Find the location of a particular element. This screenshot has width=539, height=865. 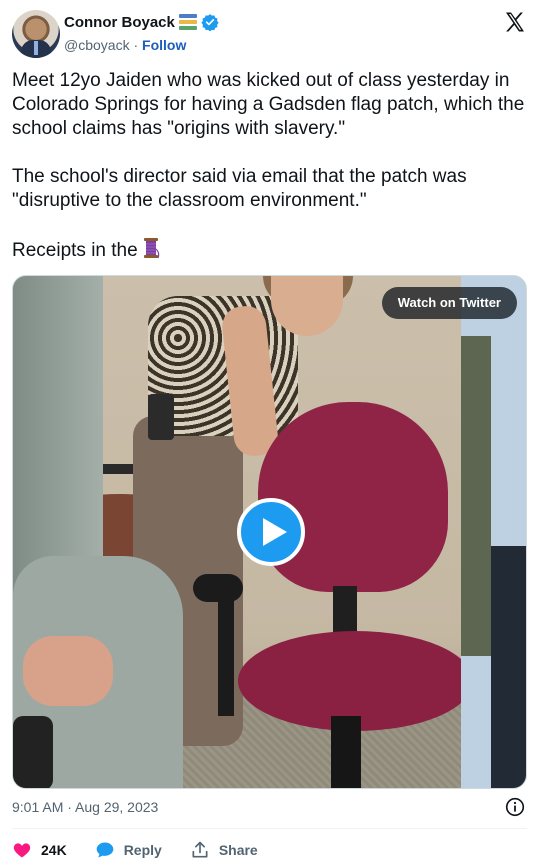

like-button: 24K is located at coordinates (39, 850).